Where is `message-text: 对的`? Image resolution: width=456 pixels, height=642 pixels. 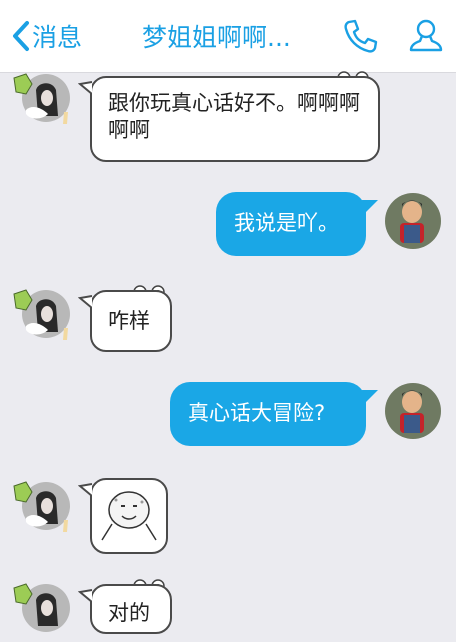 message-text: 对的 is located at coordinates (129, 613).